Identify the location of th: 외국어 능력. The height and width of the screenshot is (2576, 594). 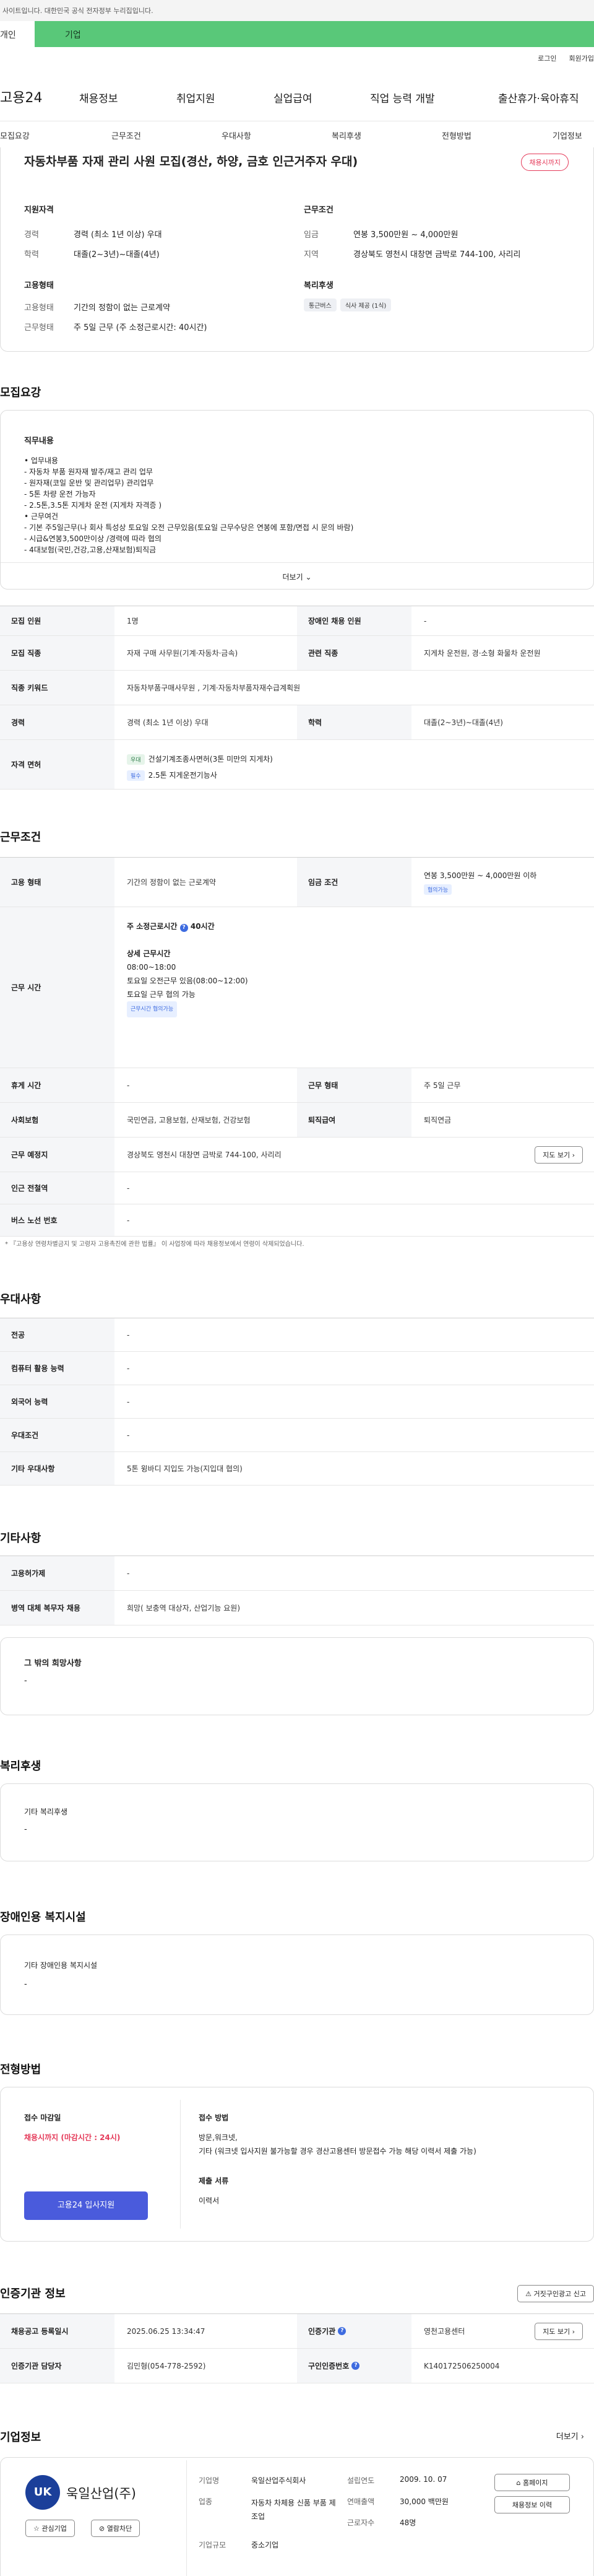
(57, 1402).